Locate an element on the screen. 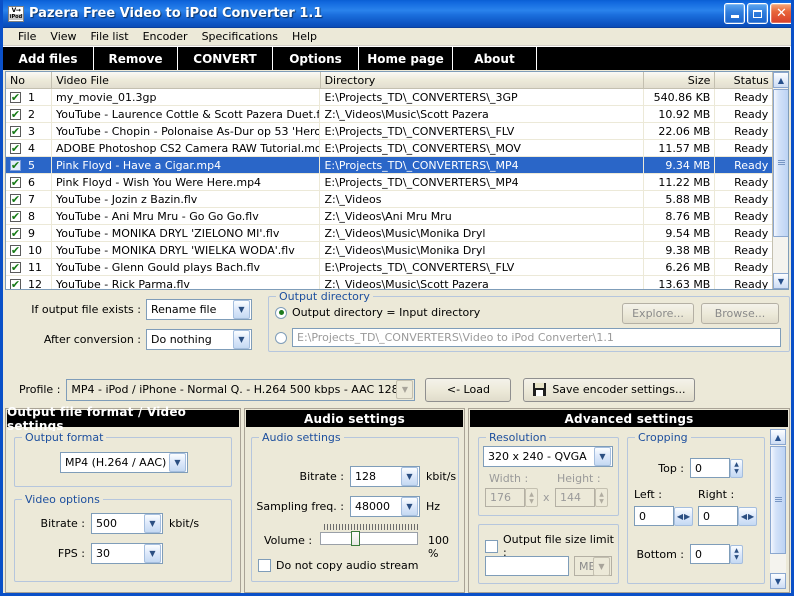  menu-item-view: View is located at coordinates (63, 36).